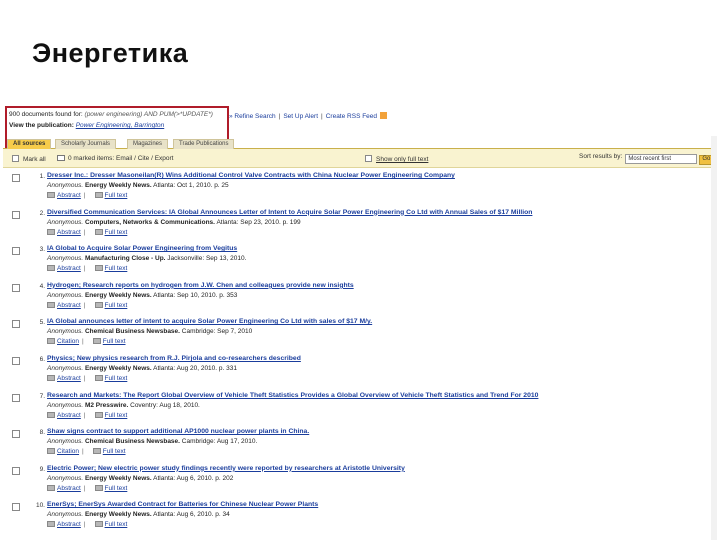  Describe the element at coordinates (191, 515) in the screenshot. I see `result-details: Atlanta: Aug 6, 2010. p. 34` at that location.